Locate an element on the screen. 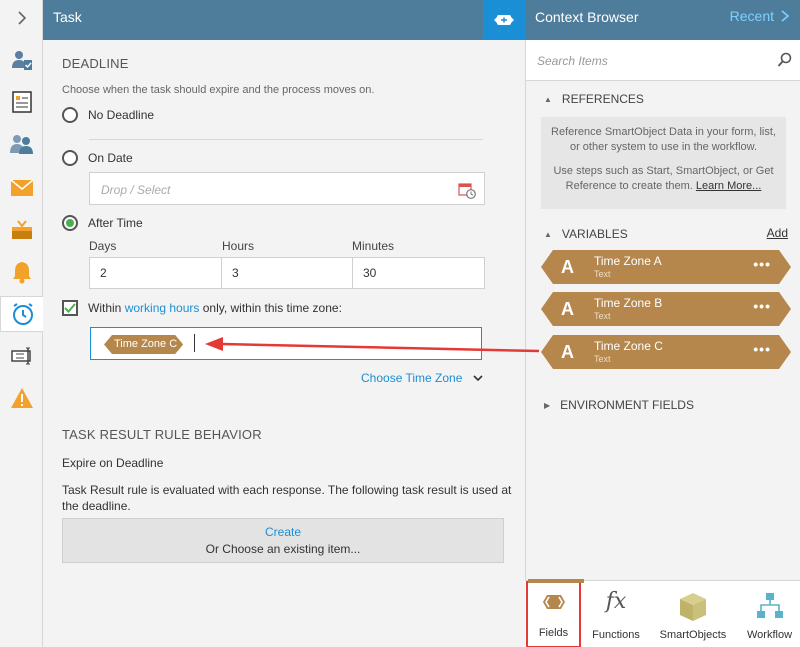 The height and width of the screenshot is (647, 800). expand-panel-button is located at coordinates (504, 20).